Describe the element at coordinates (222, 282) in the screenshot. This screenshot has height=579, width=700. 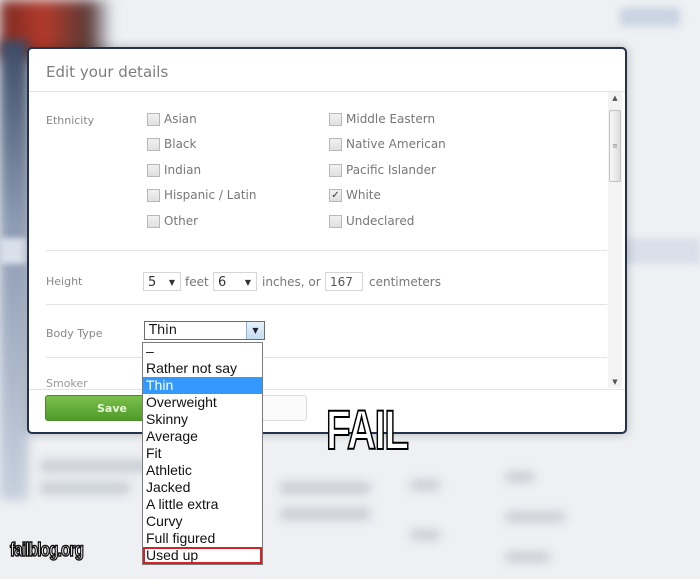
I see `inches-value: 6` at that location.